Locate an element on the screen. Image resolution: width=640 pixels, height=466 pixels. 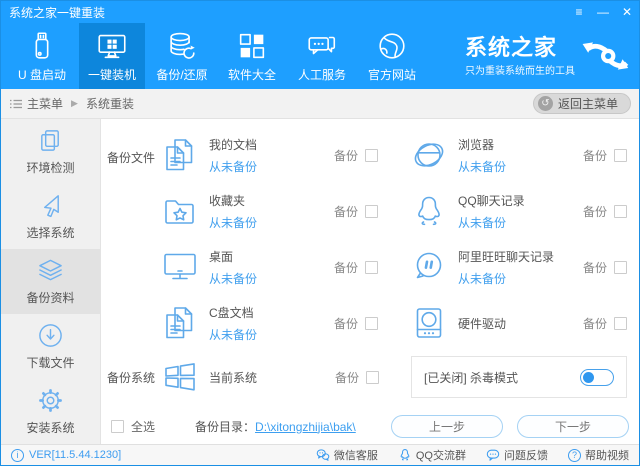
nav-label: 一键装机 is located at coordinates (111, 75).